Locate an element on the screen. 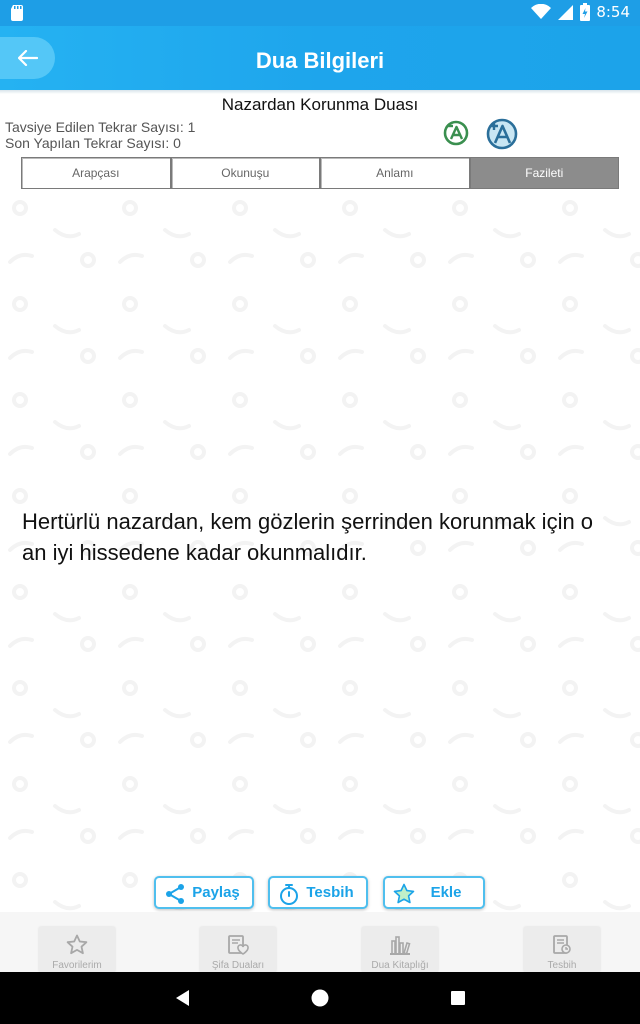 The width and height of the screenshot is (640, 1024). font-increase-icon is located at coordinates (502, 134).